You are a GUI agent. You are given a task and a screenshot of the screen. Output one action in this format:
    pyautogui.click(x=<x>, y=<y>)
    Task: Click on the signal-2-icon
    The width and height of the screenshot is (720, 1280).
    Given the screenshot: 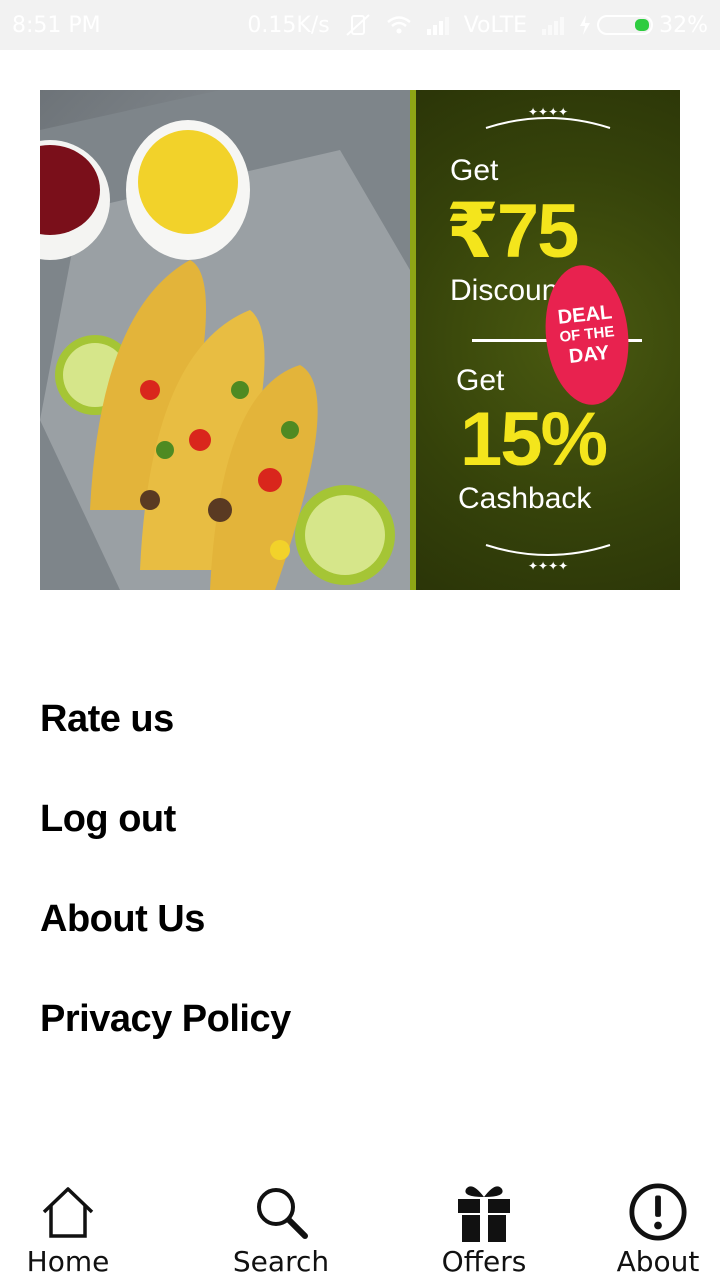 What is the action you would take?
    pyautogui.click(x=553, y=25)
    